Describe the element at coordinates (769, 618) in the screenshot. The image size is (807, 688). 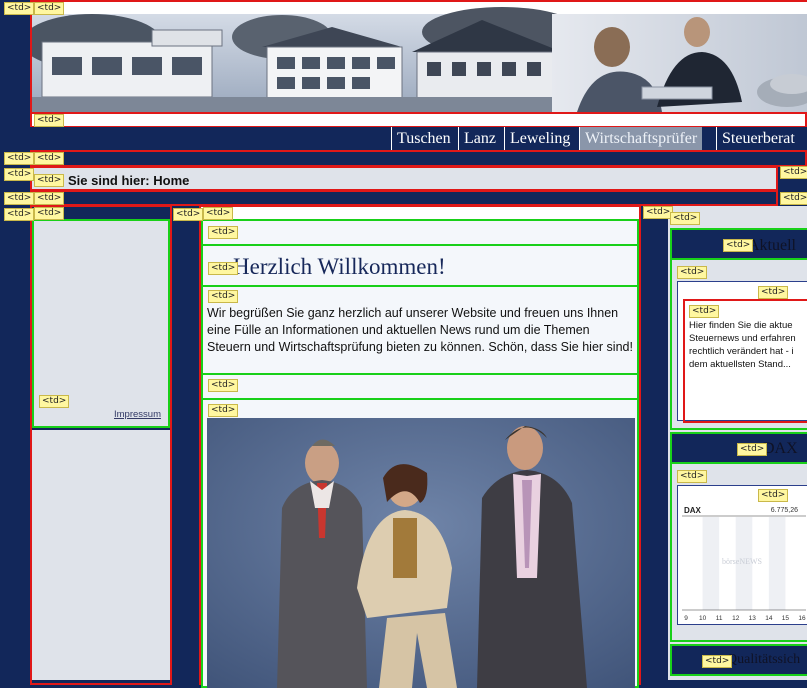
I see `dax-x-tick: 14` at that location.